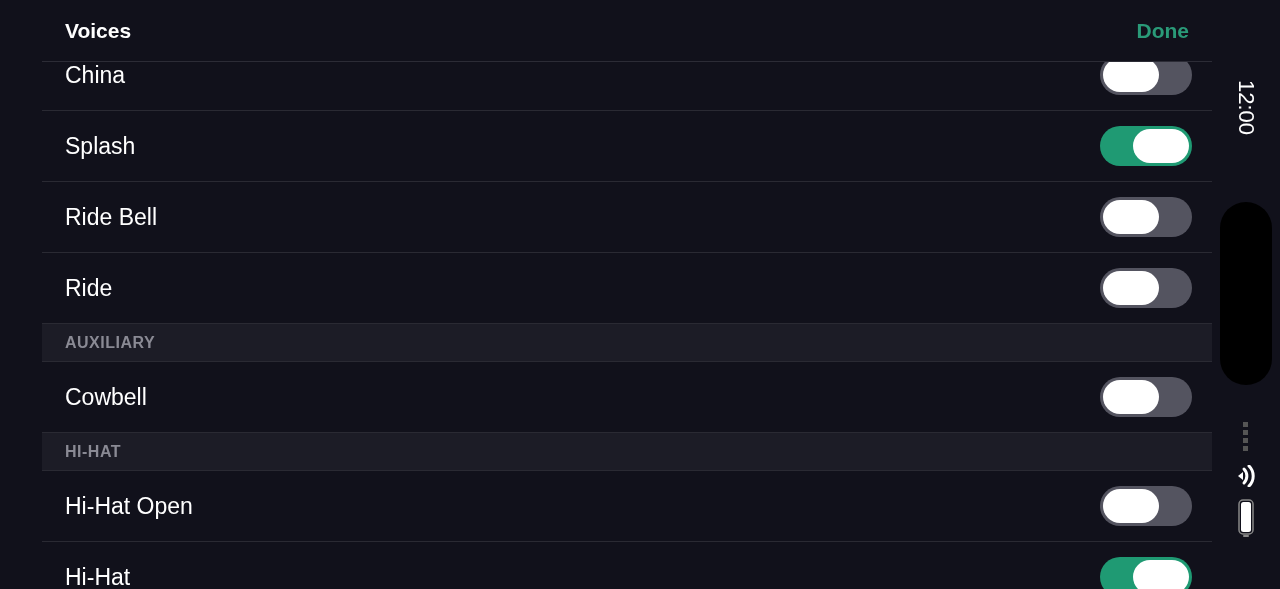 The width and height of the screenshot is (1280, 589). I want to click on voice-label: Ride, so click(89, 288).